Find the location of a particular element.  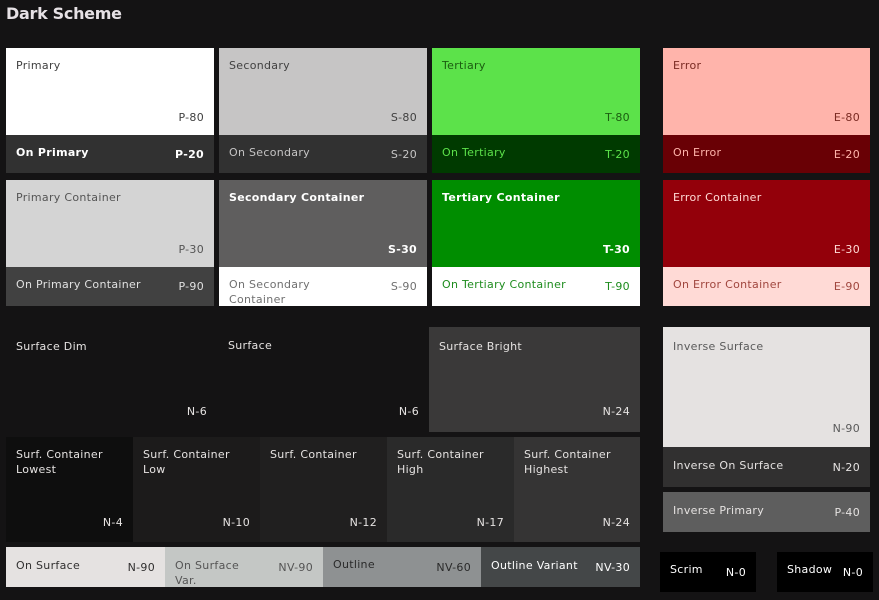

tile-label: Secondary Container is located at coordinates (297, 197).